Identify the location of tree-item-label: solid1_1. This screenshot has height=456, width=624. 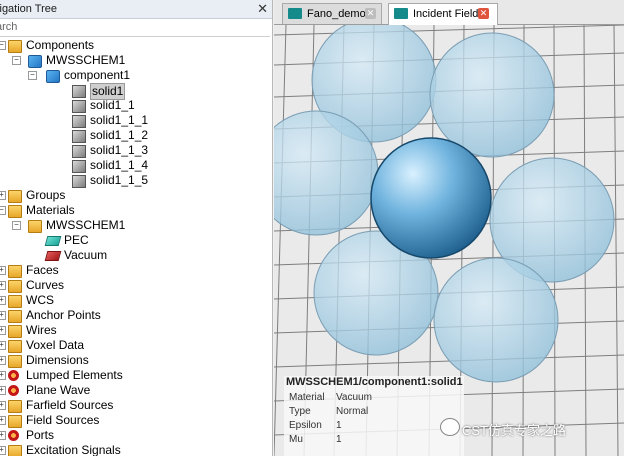
(112, 105).